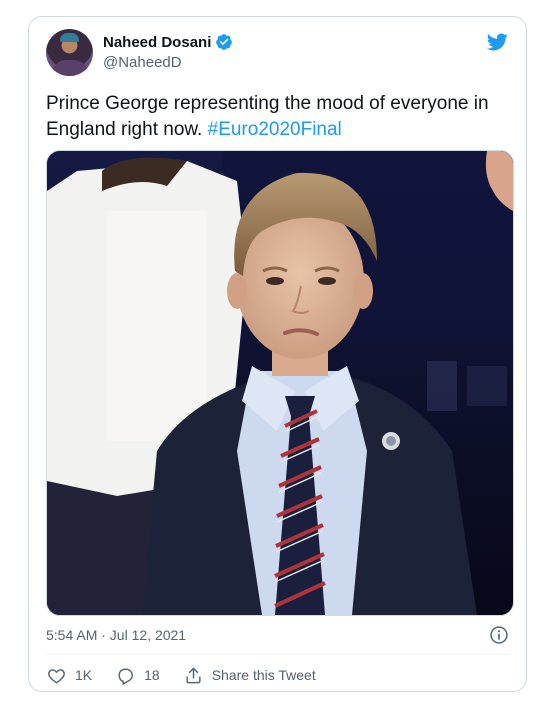 Image resolution: width=558 pixels, height=706 pixels. What do you see at coordinates (69, 675) in the screenshot?
I see `like-button: 1K` at bounding box center [69, 675].